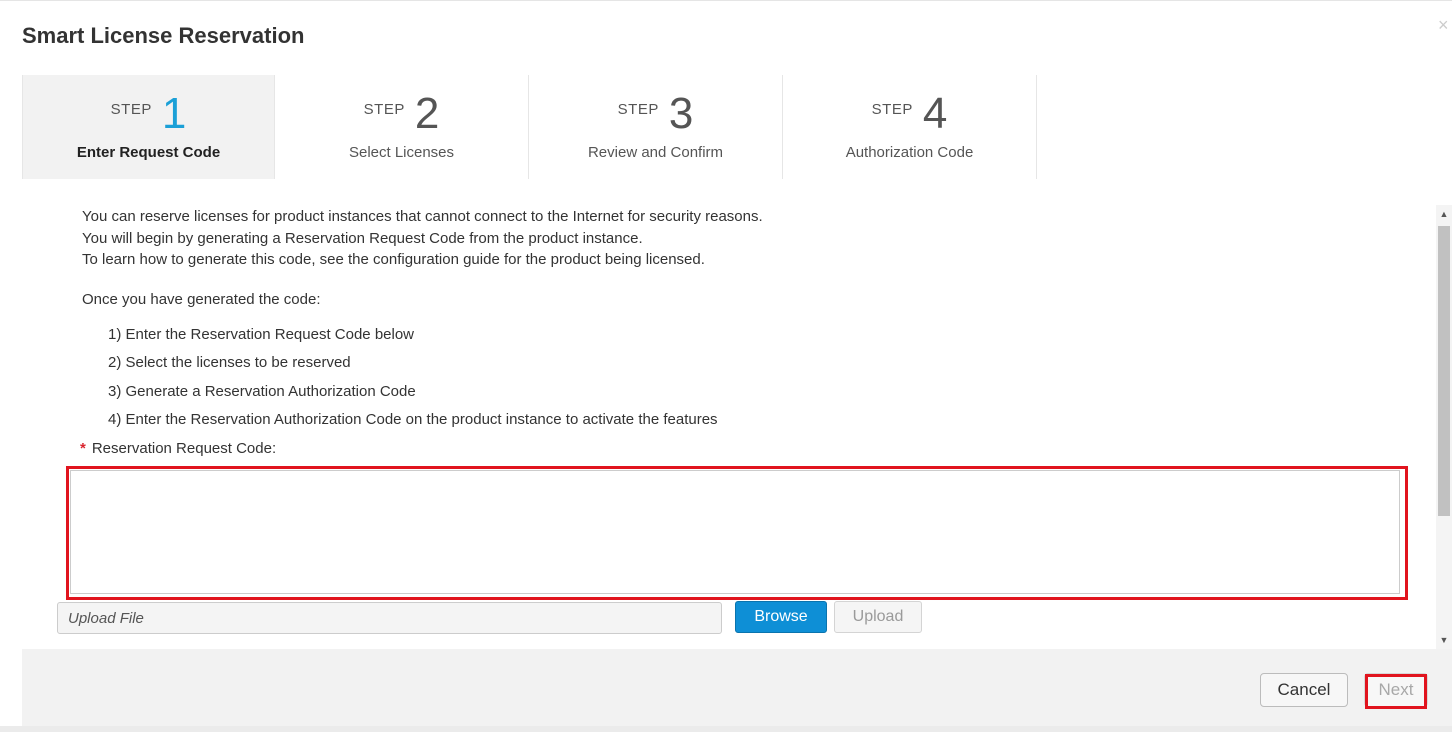  What do you see at coordinates (909, 152) in the screenshot?
I see `step-label: Authorization Code` at bounding box center [909, 152].